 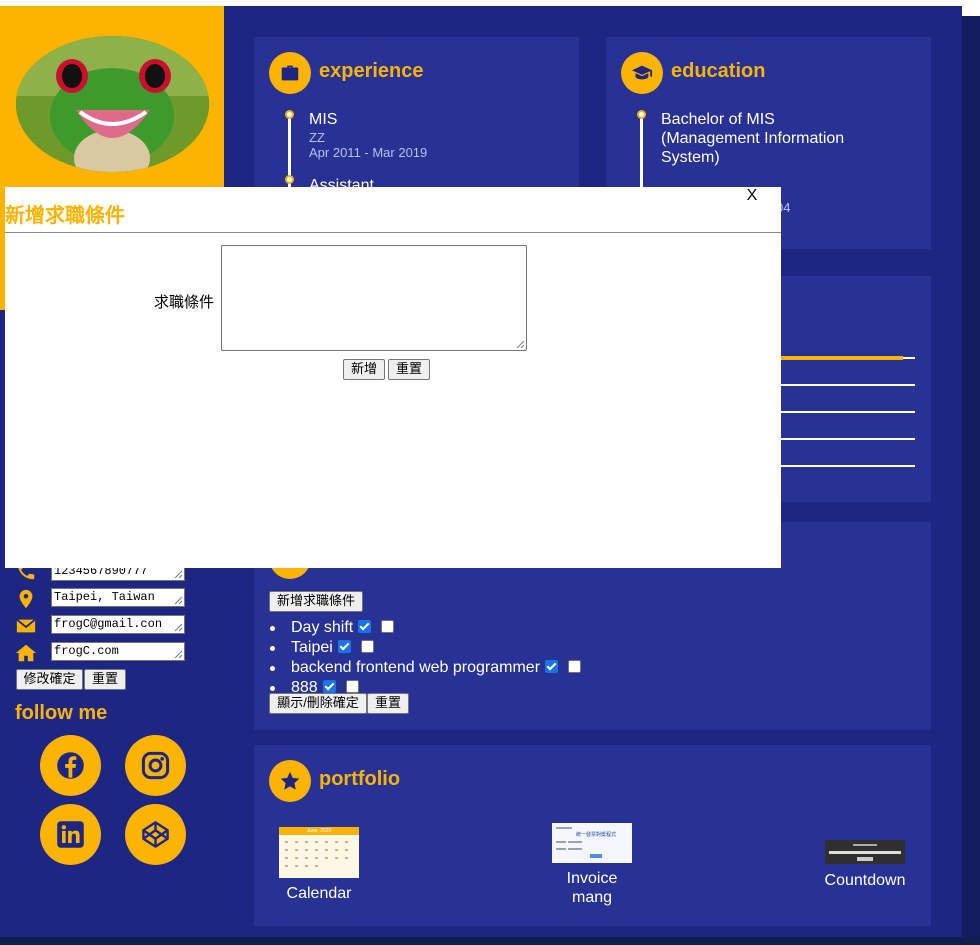 I want to click on experience-date: Apr 2011 - Mar 2019, so click(x=368, y=152).